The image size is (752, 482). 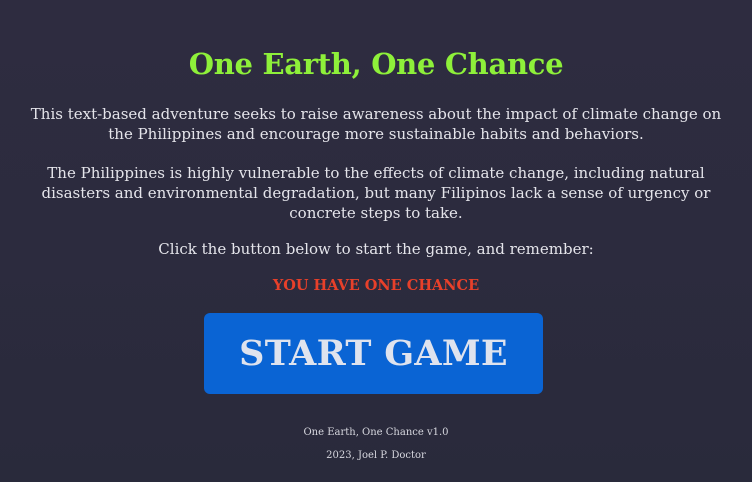 I want to click on credit-text: 2023, Joel P. Doctor, so click(x=376, y=455).